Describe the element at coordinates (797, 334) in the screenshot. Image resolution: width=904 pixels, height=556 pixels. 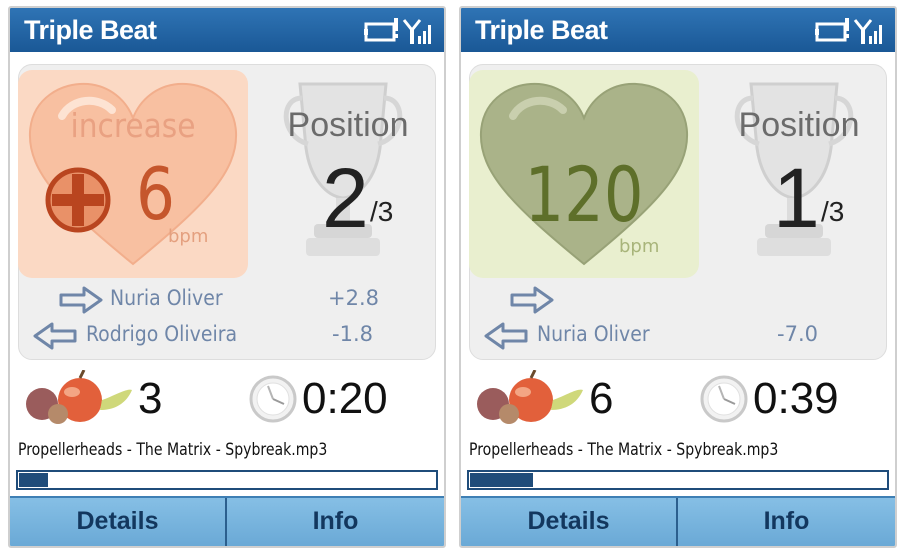
I see `competitor-behind-diff: -7.0` at that location.